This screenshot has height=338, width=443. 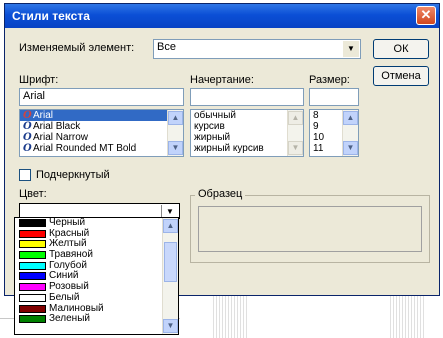 I want to click on size-list: 8 9 10 11 ▲ ▼, so click(x=334, y=133).